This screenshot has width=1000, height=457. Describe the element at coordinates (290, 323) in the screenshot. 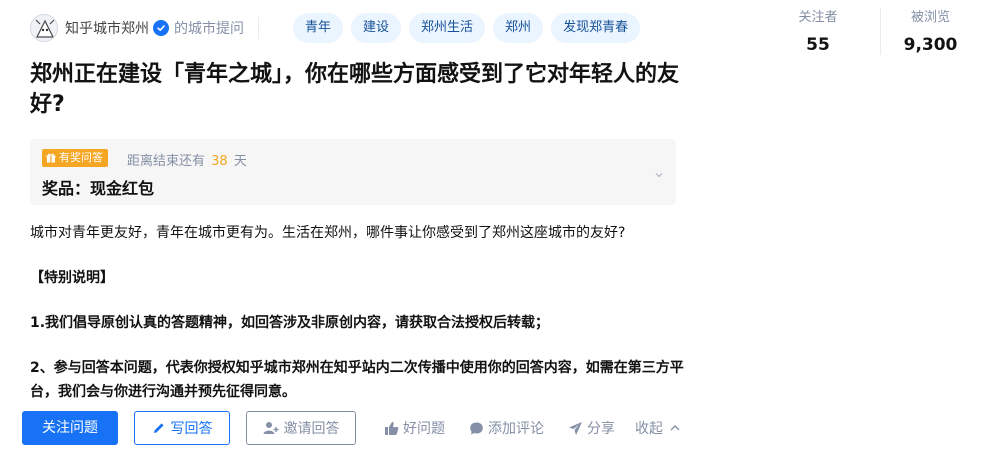

I see `description-item-1: 1.我们倡导原创认真的答题精神，如回答涉及非原创内容，请获取合法授权后转载；` at that location.